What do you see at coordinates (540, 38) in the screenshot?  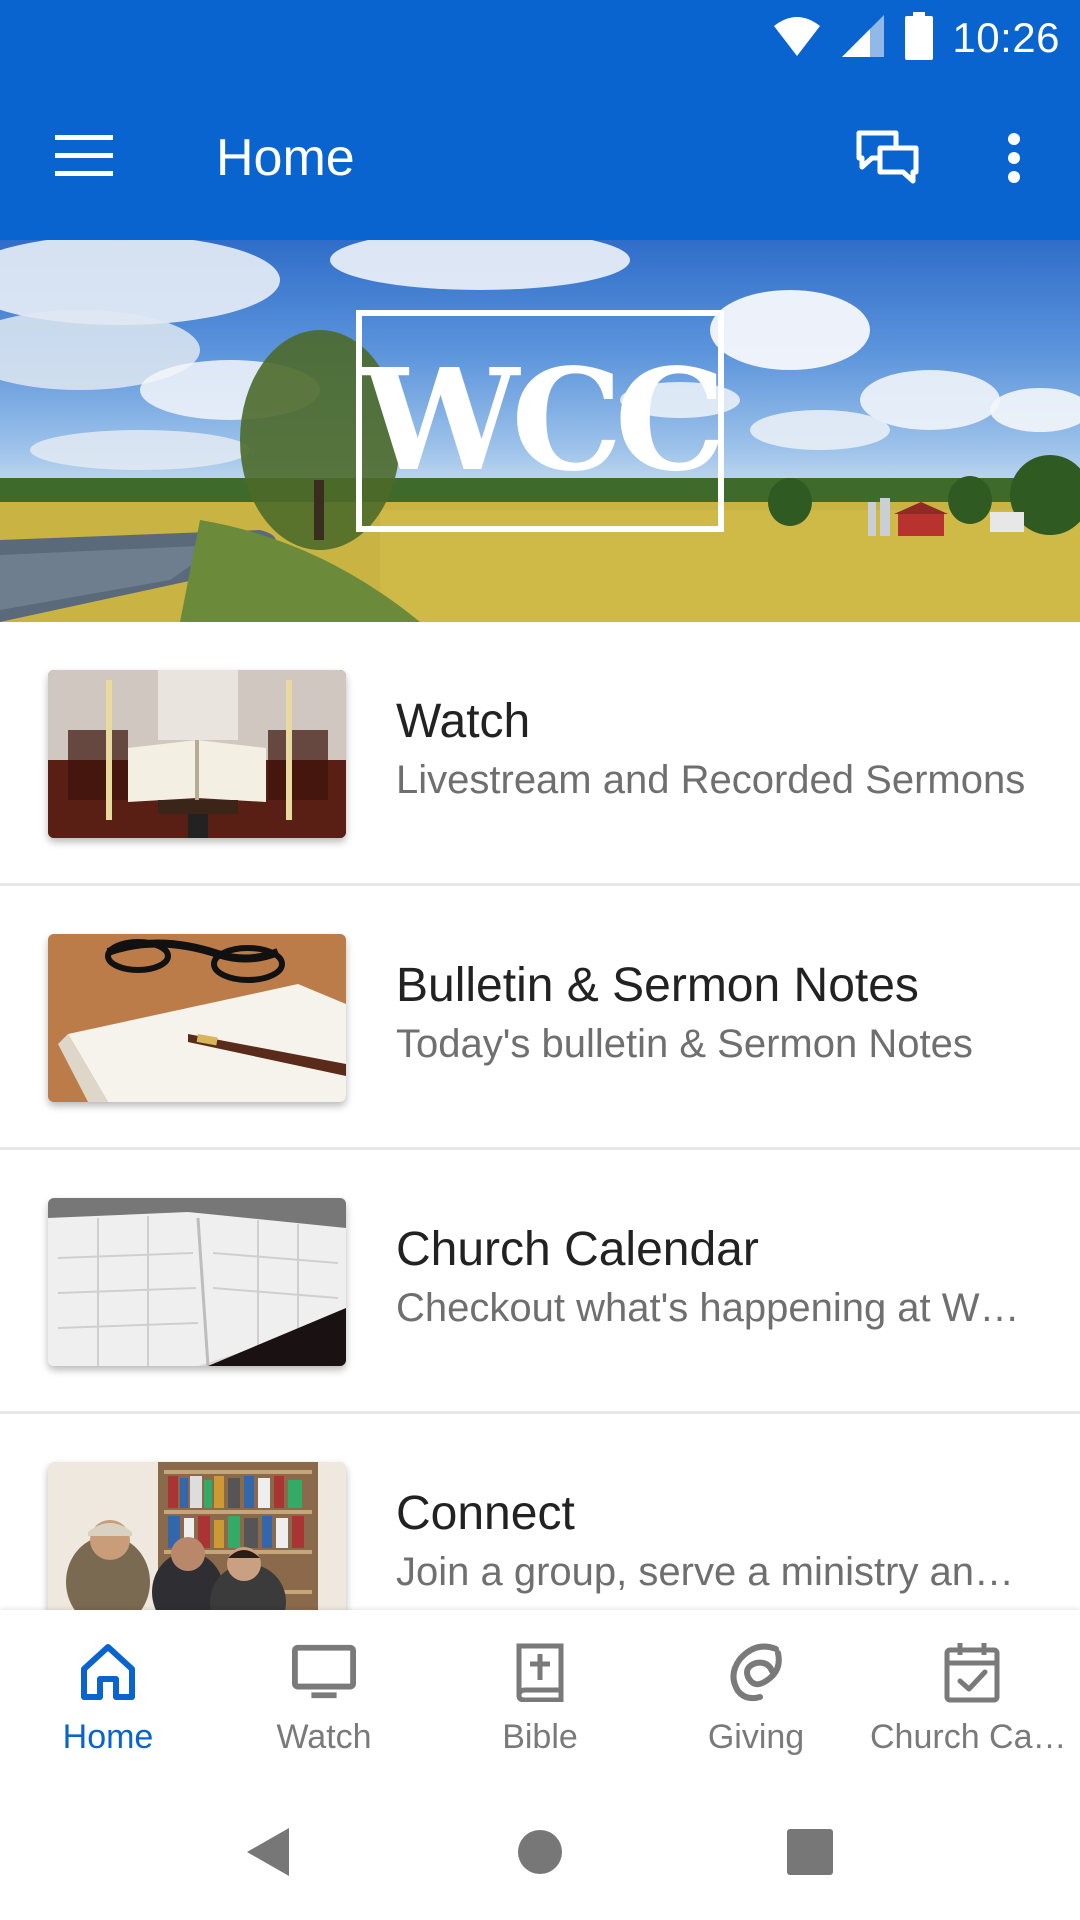 I see `status-bar: 10:26` at bounding box center [540, 38].